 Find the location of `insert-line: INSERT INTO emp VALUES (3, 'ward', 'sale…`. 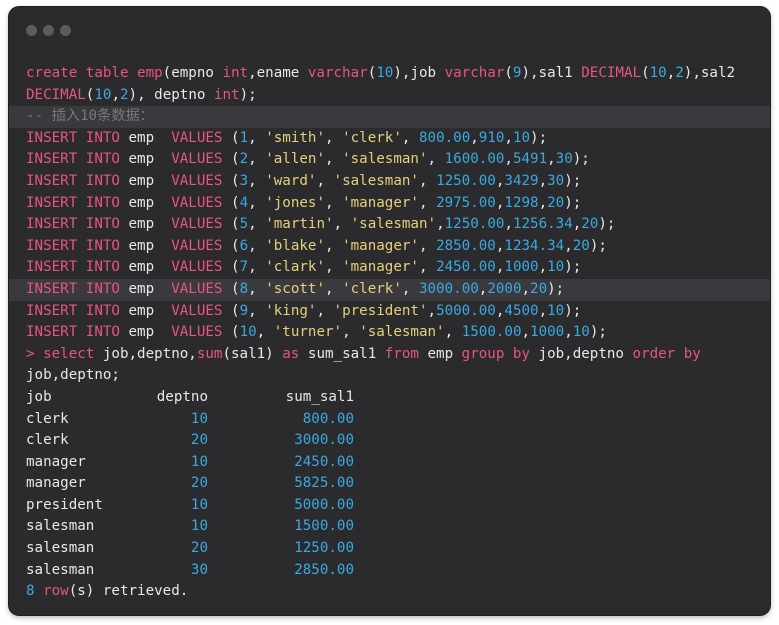

insert-line: INSERT INTO emp VALUES (3, 'ward', 'sale… is located at coordinates (389, 182).